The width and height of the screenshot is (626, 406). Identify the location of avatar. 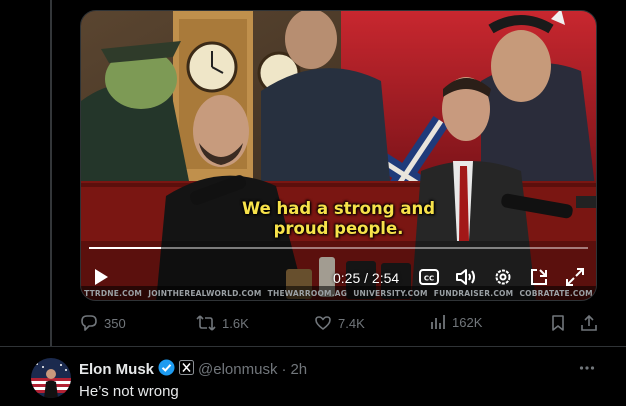
(51, 378).